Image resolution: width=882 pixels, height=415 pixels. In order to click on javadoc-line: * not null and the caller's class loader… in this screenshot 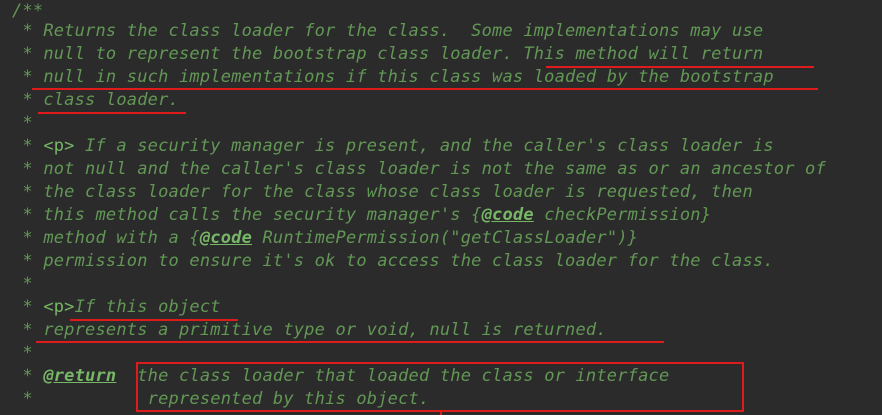, I will do `click(419, 169)`.